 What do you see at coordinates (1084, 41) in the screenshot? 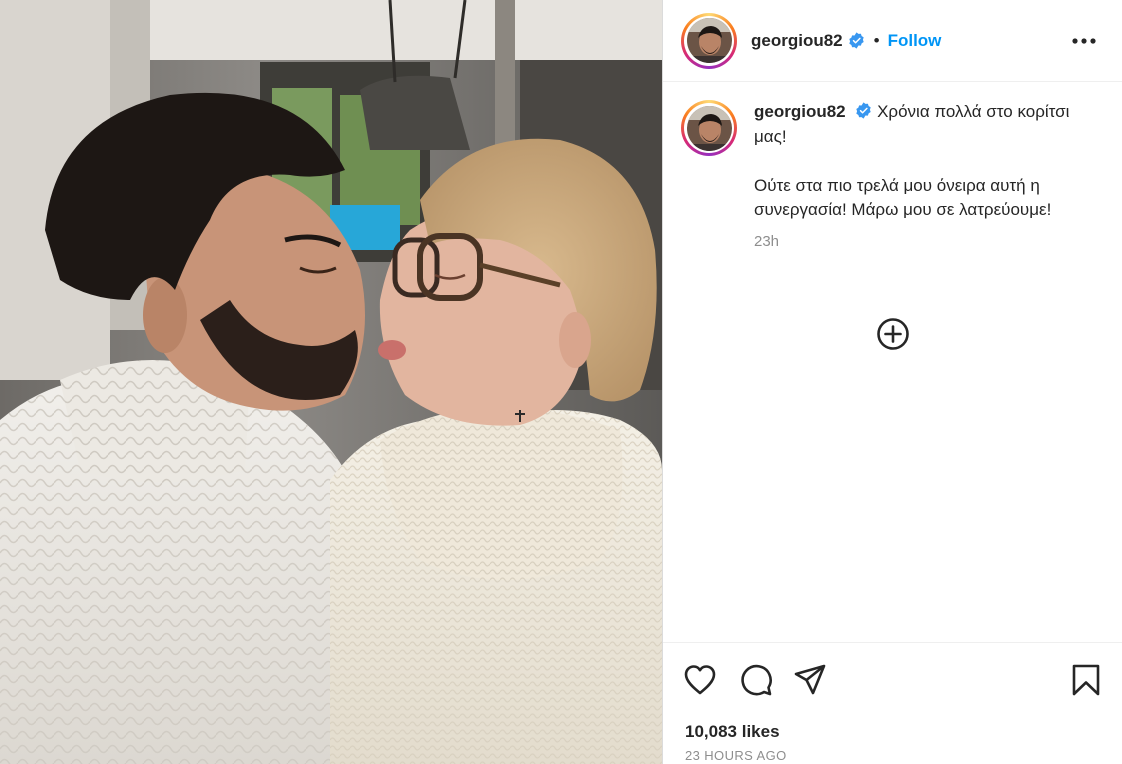
I see `more-options-icon` at bounding box center [1084, 41].